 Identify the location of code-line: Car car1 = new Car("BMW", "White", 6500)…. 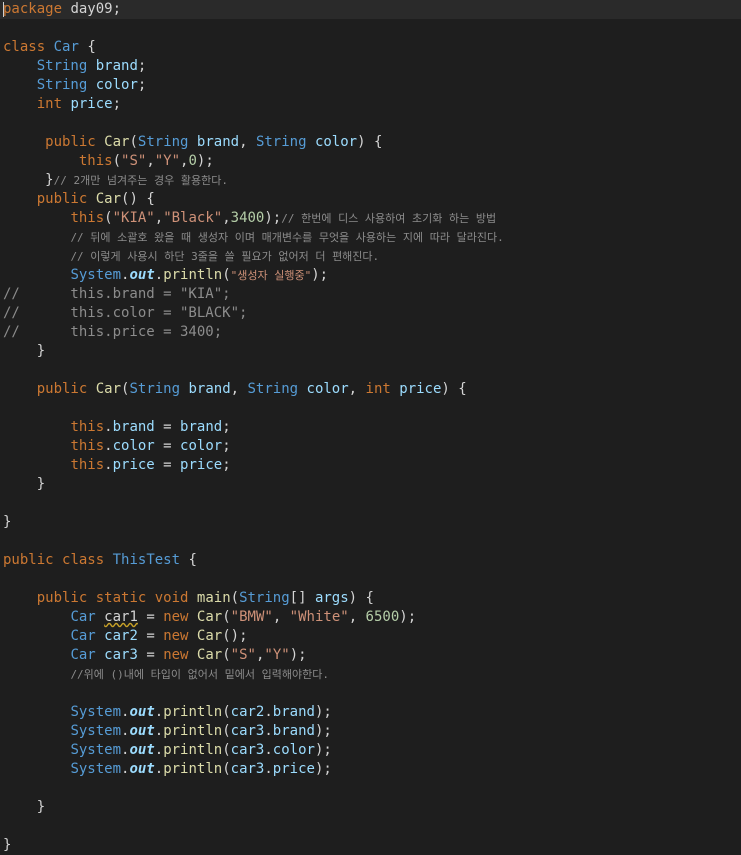
(253, 617).